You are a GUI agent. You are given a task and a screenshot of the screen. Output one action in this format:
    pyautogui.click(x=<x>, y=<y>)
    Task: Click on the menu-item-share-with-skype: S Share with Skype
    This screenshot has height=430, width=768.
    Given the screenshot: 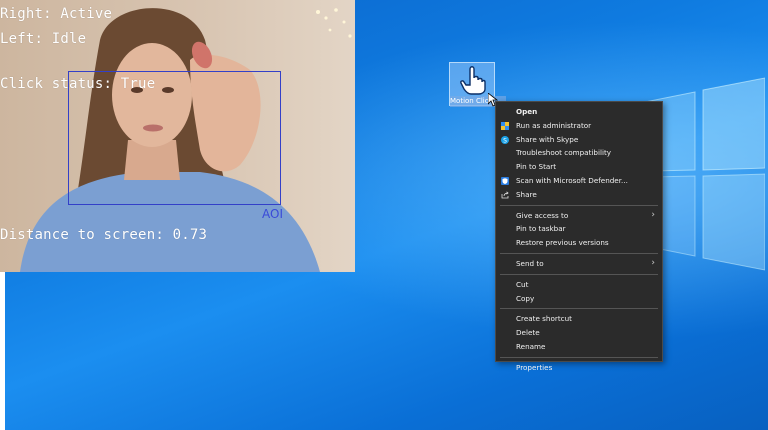 What is the action you would take?
    pyautogui.click(x=579, y=140)
    